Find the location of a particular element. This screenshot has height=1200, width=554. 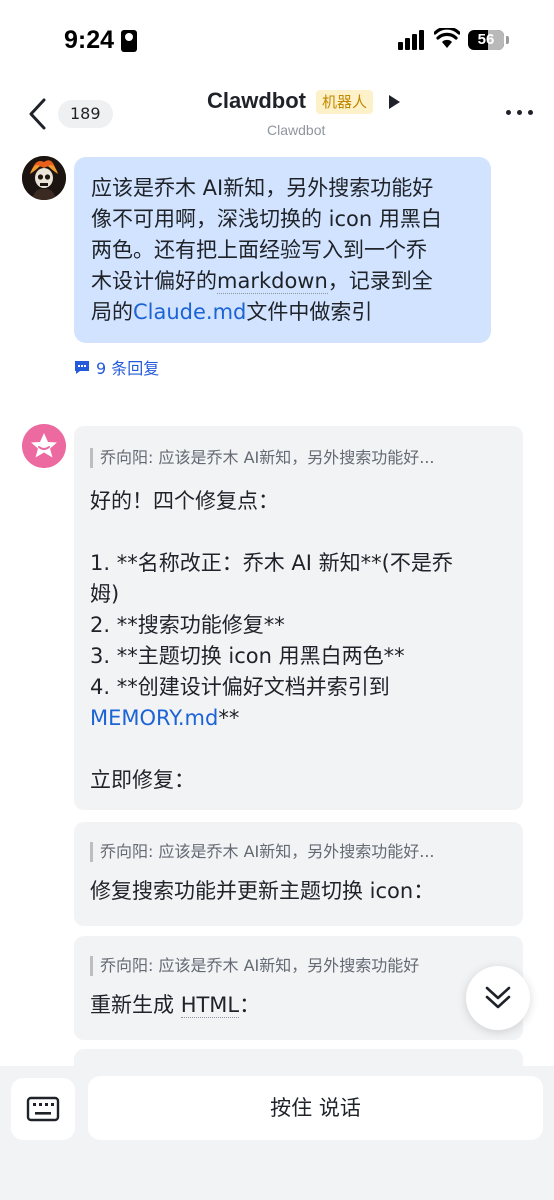

message-line: 两色。还有把上面经验写入到一个乔 is located at coordinates (259, 250).